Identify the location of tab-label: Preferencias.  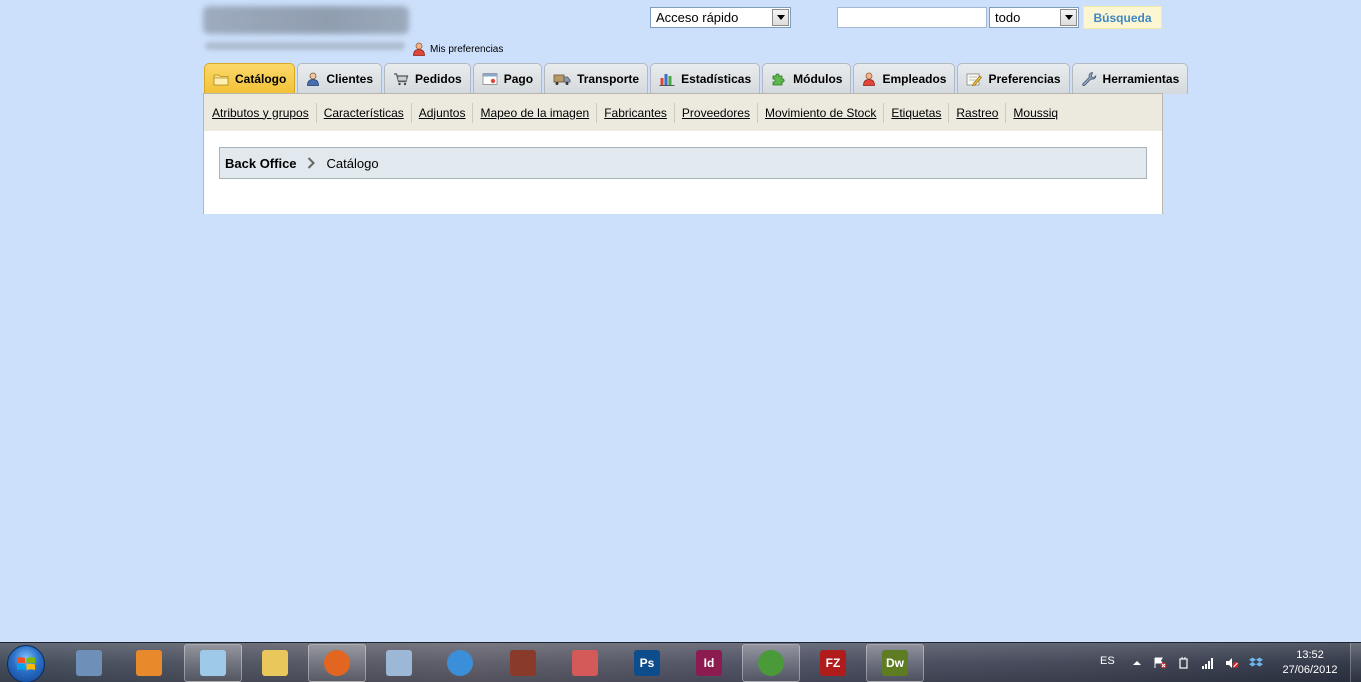
(1024, 79).